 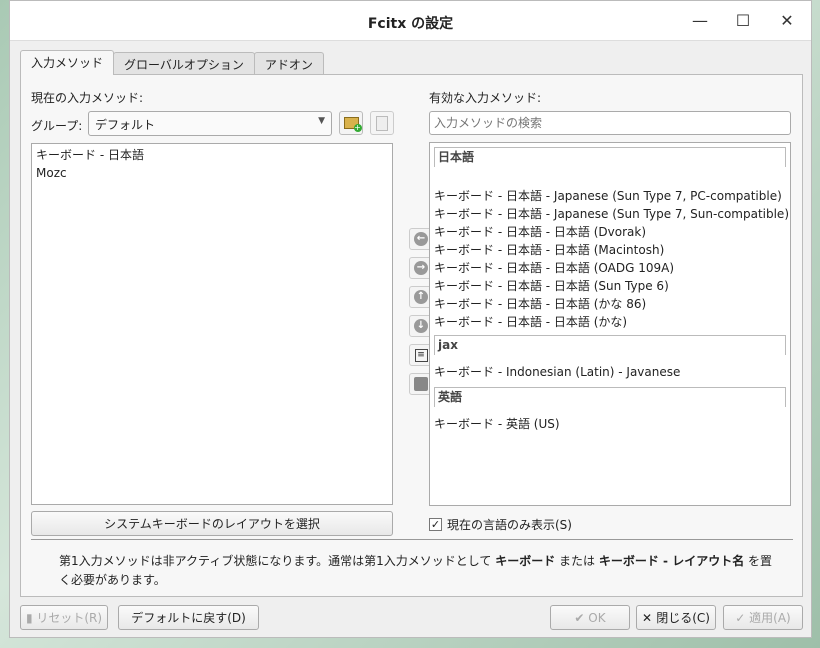 What do you see at coordinates (421, 239) in the screenshot?
I see `arrow-left-icon: ←` at bounding box center [421, 239].